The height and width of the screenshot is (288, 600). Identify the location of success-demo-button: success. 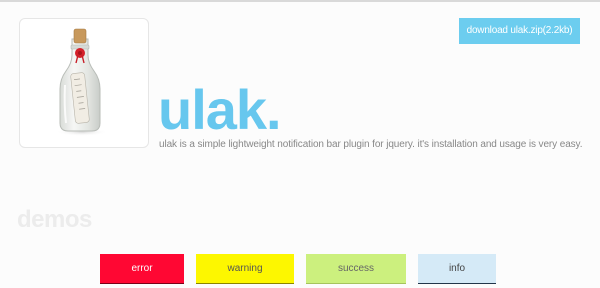
(356, 269).